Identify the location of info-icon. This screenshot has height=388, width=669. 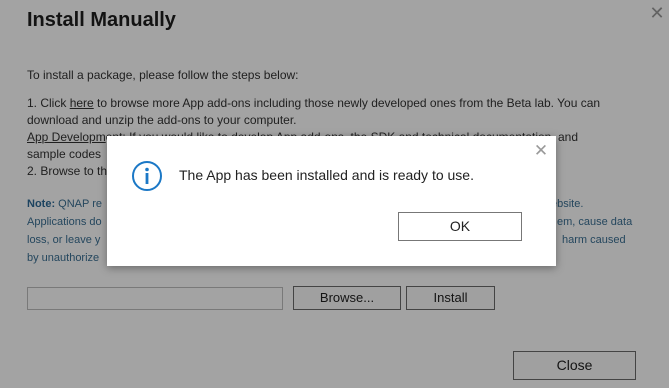
(147, 176).